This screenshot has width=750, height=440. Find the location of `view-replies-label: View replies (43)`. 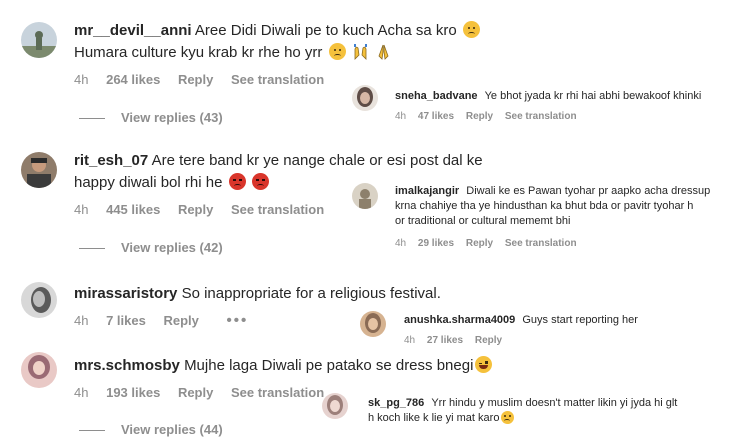

view-replies-label: View replies (43) is located at coordinates (172, 117).